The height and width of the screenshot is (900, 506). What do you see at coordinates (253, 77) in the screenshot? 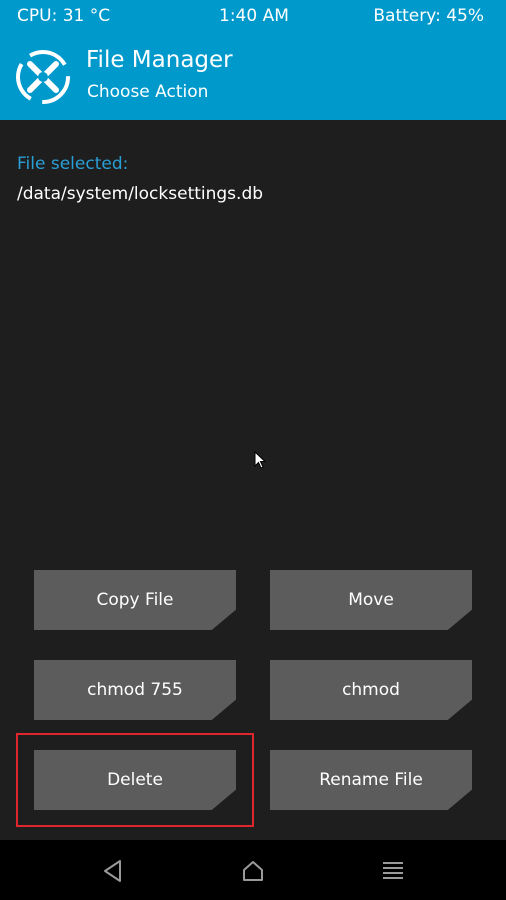
I see `app-header: File Manager Choose Action` at bounding box center [253, 77].